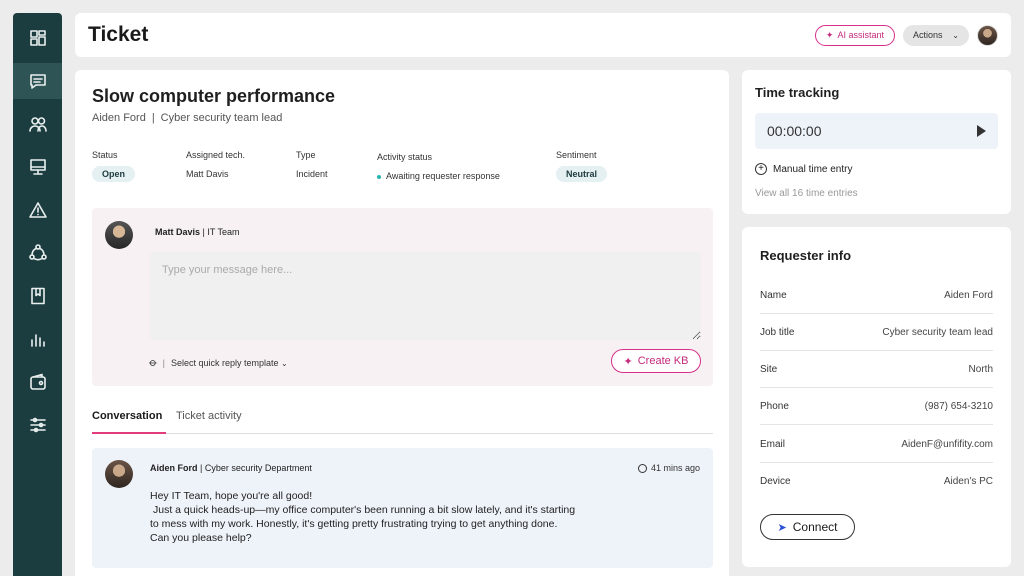 This screenshot has width=1024, height=576. I want to click on sentiment-field: Sentiment Neutral, so click(582, 166).